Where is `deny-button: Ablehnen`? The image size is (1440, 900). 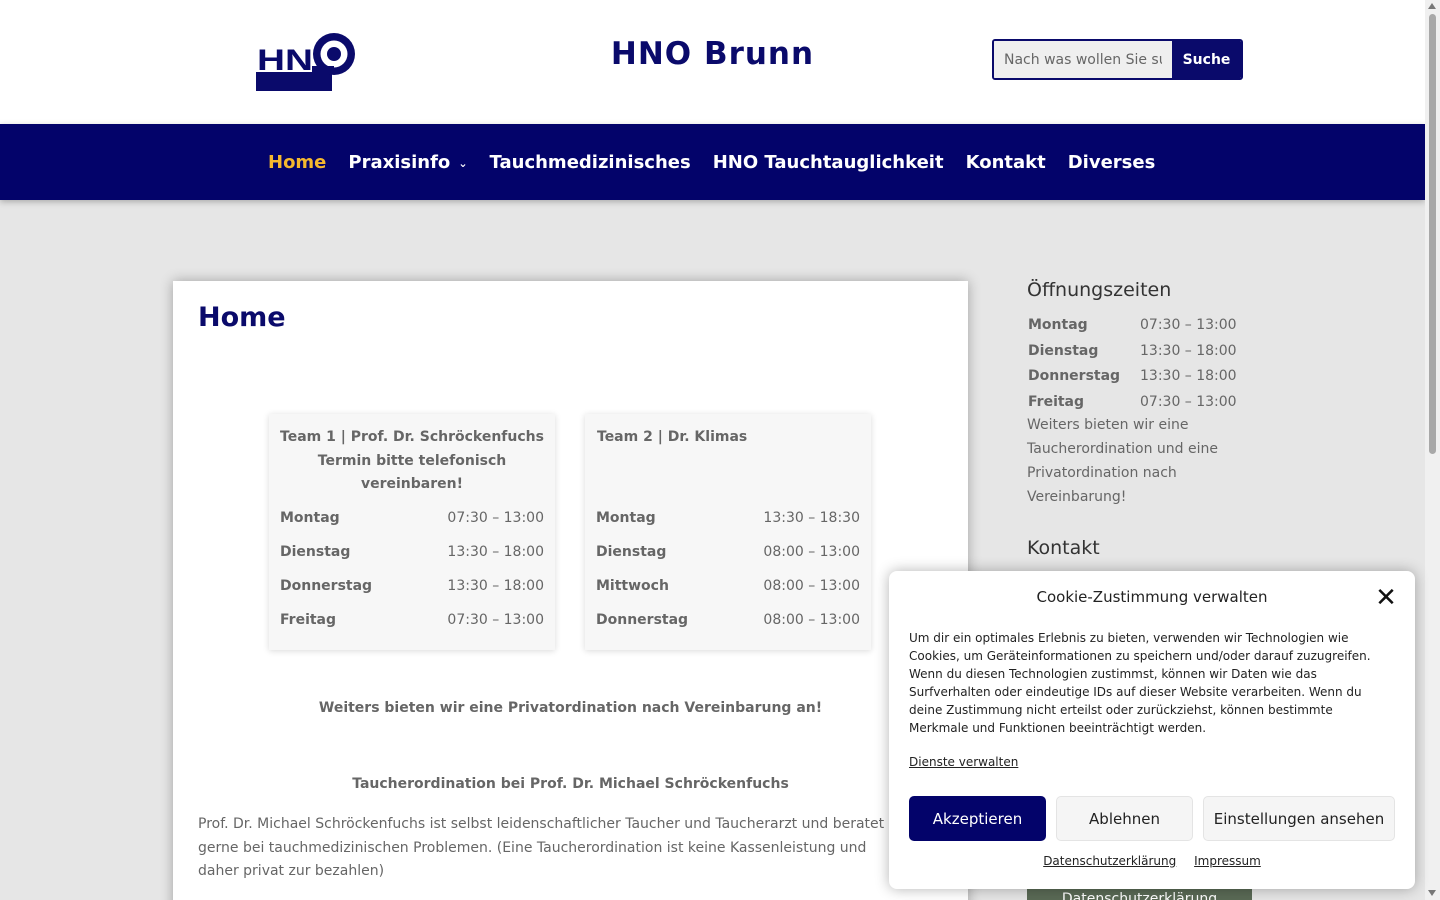
deny-button: Ablehnen is located at coordinates (1124, 818).